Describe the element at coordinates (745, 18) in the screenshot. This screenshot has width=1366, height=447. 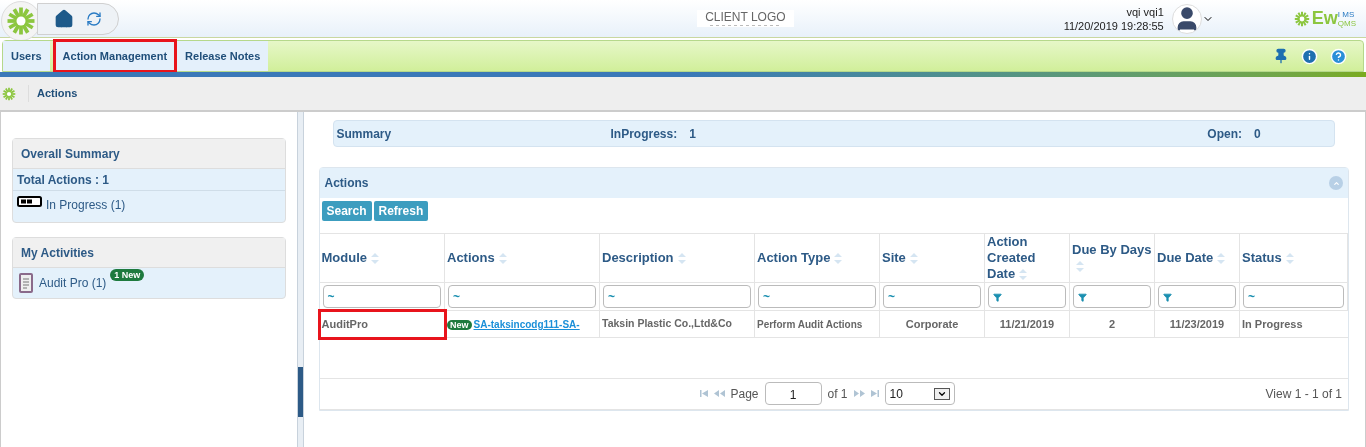
I see `client-logo: CLIENT LOGO` at that location.